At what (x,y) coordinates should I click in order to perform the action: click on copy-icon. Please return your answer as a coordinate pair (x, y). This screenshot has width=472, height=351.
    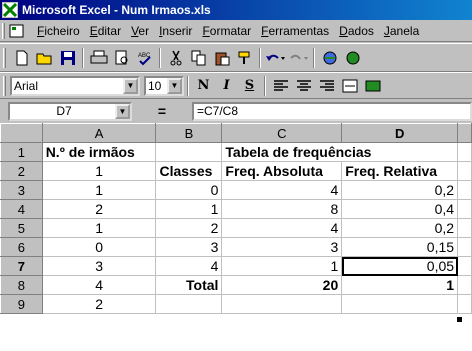
    Looking at the image, I should click on (198, 58).